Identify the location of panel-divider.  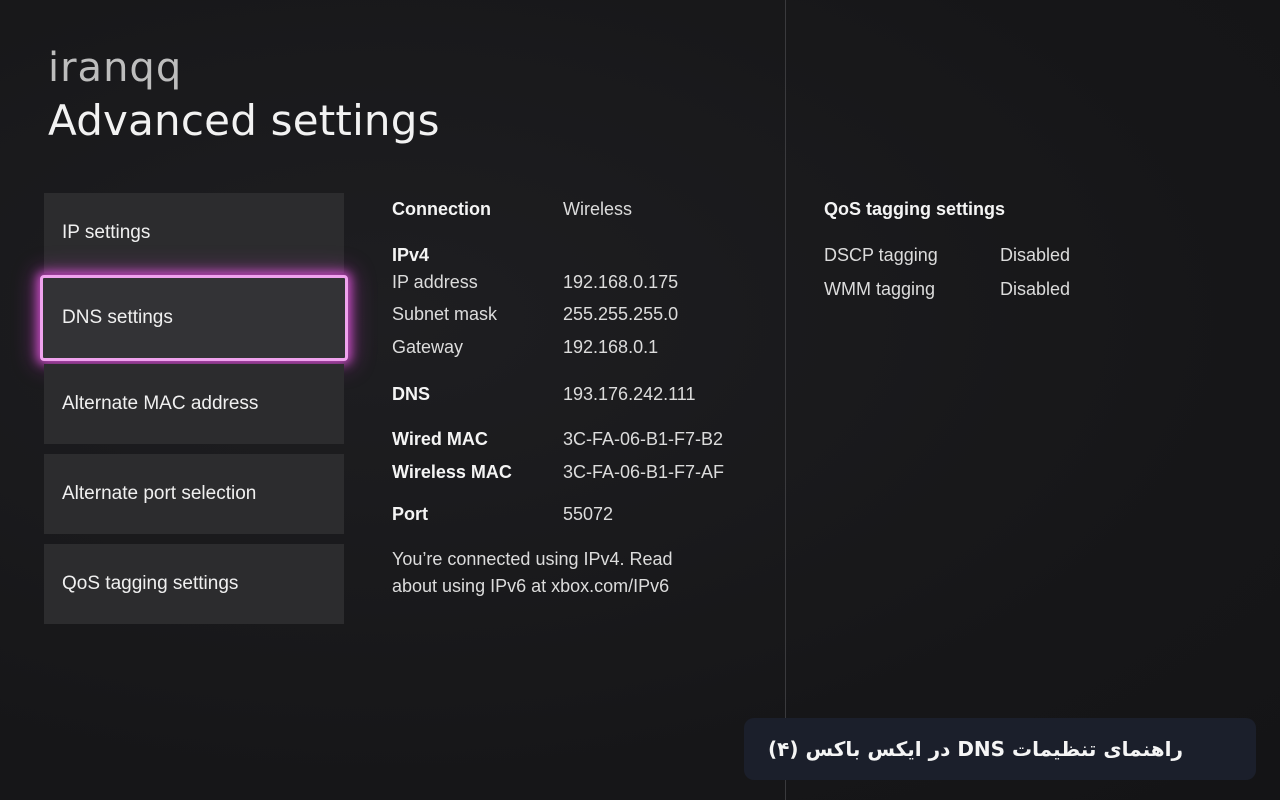
(785, 400).